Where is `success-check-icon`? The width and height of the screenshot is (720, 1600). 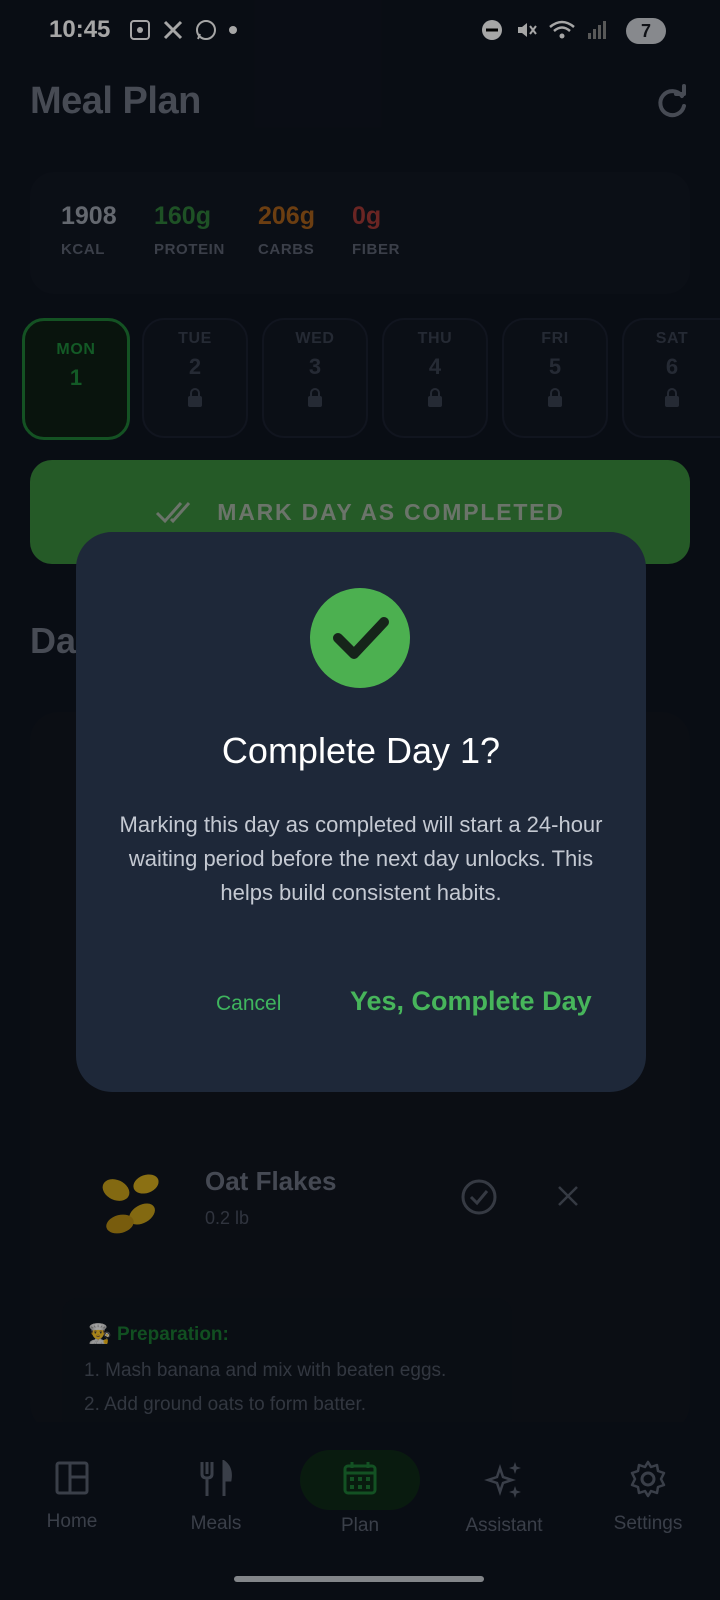
success-check-icon is located at coordinates (360, 638).